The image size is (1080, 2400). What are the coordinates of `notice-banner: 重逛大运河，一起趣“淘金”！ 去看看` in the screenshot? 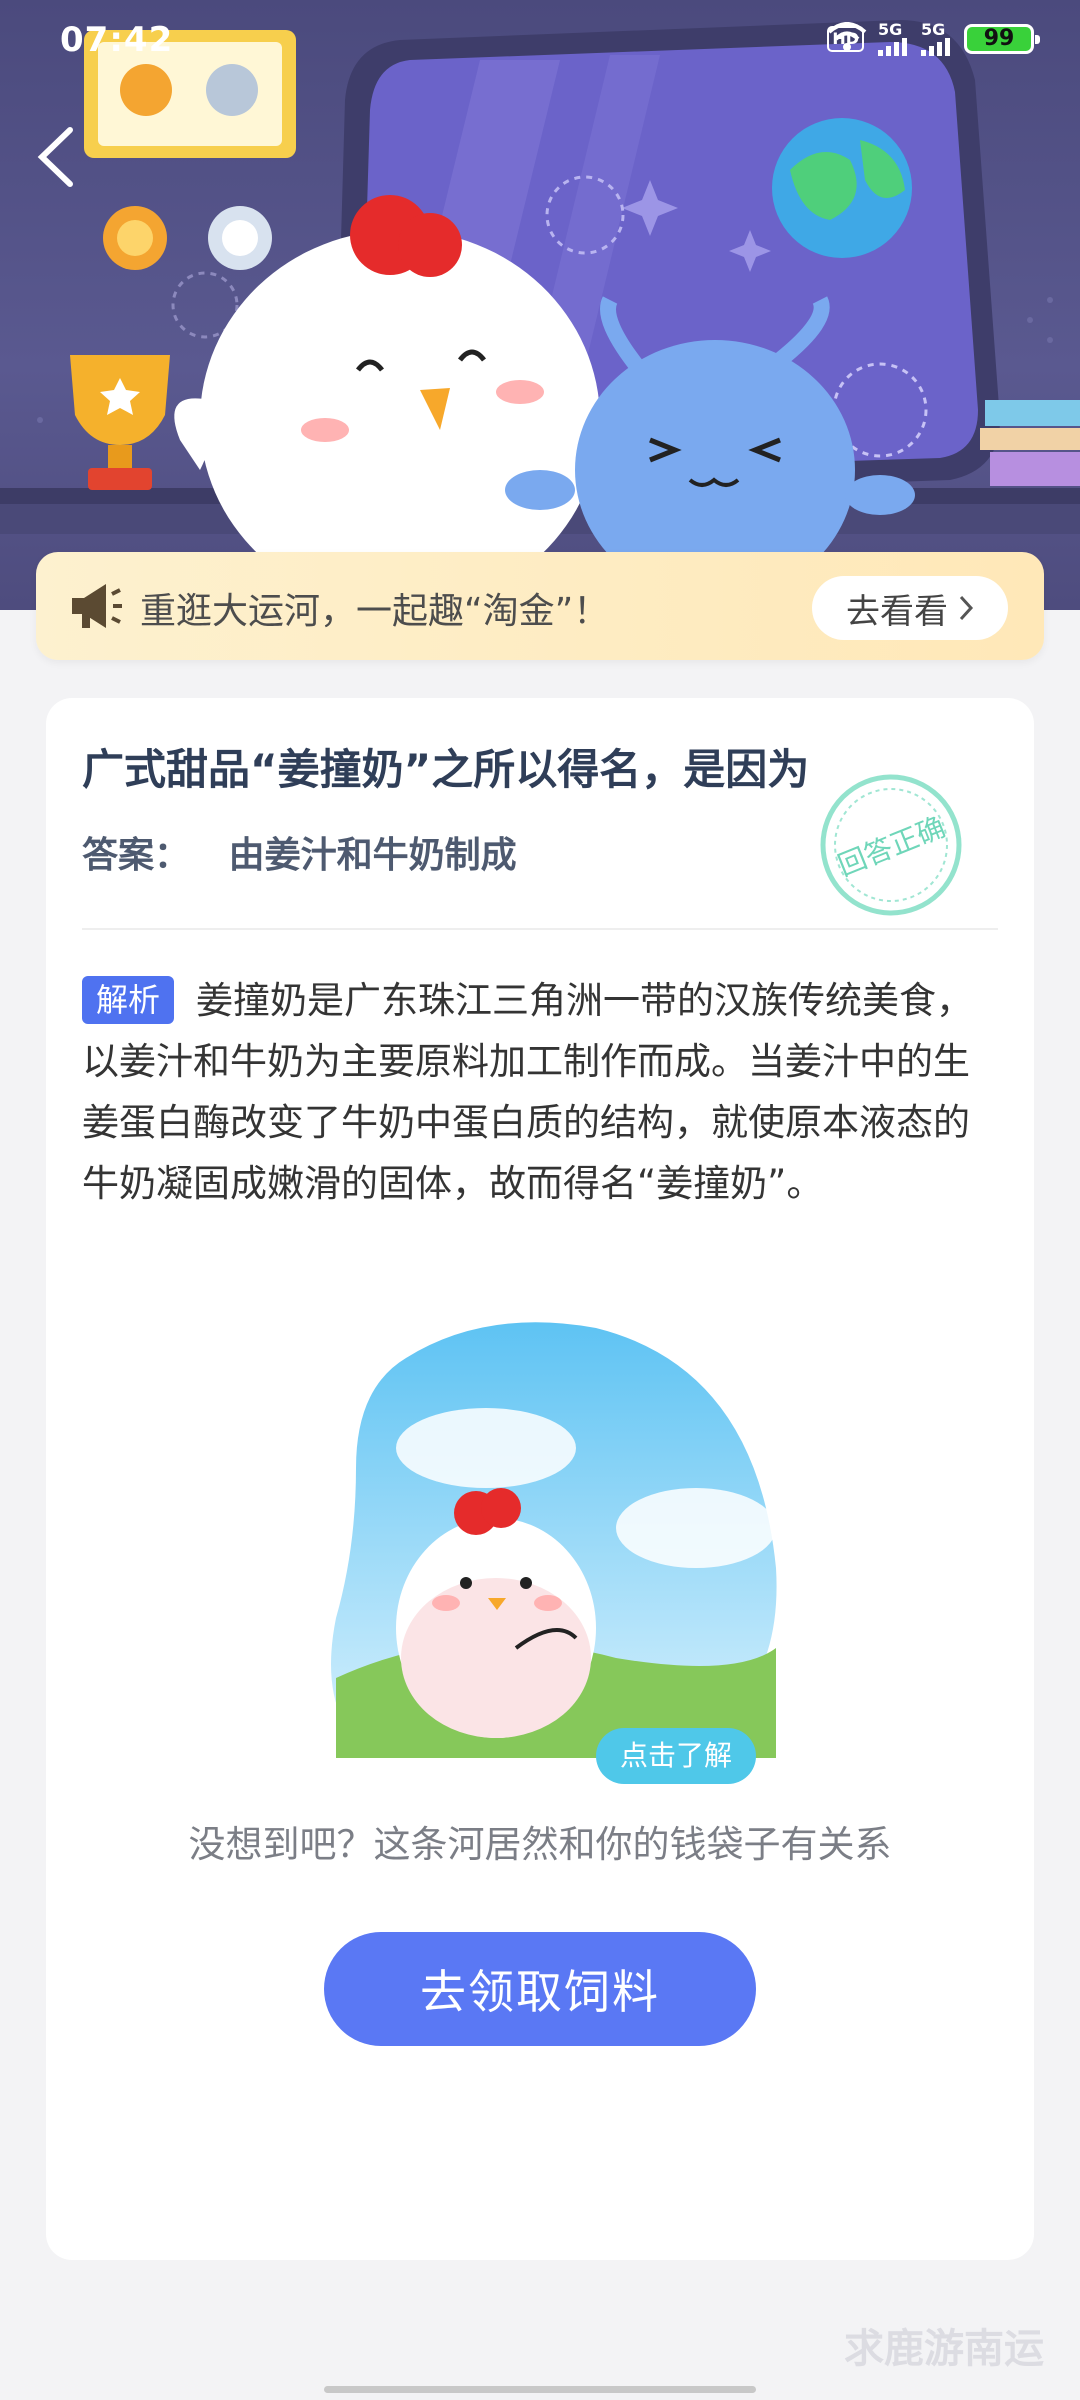 It's located at (540, 606).